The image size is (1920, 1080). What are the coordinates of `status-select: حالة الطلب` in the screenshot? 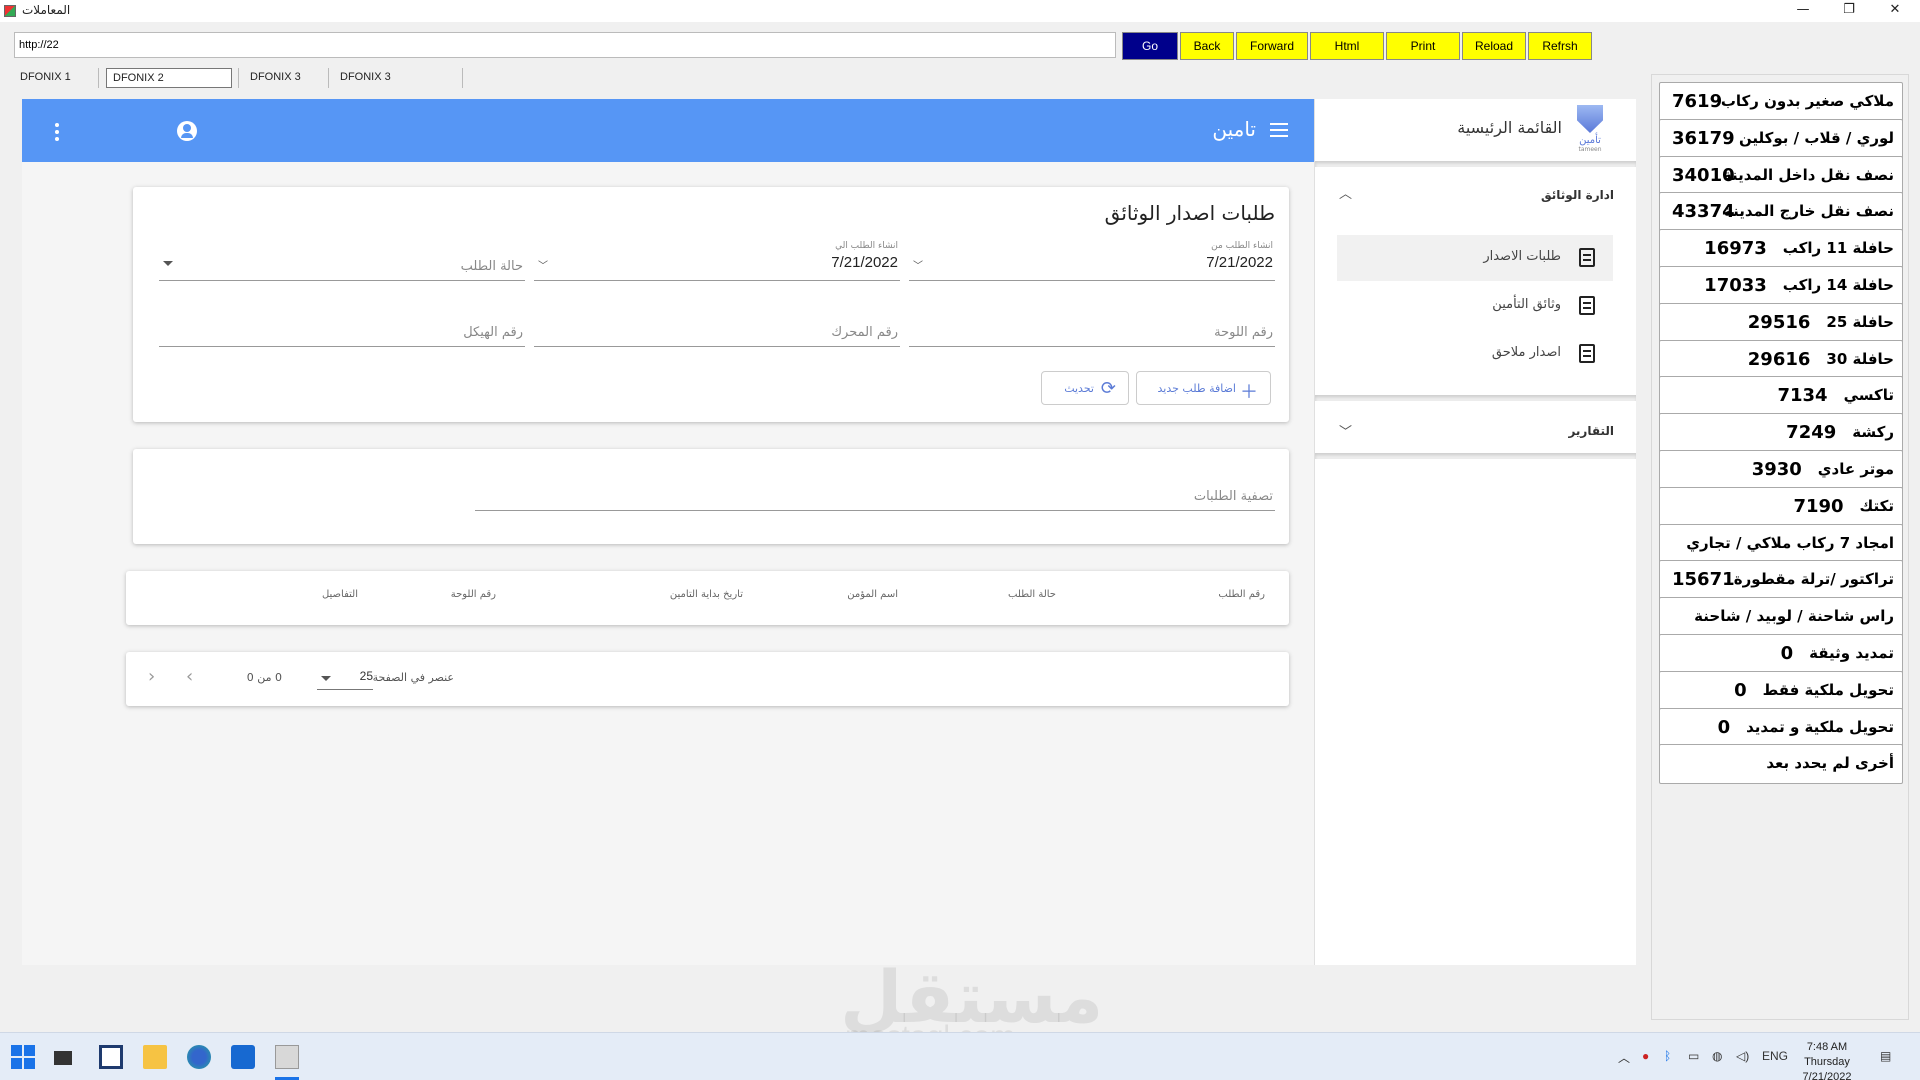 It's located at (342, 261).